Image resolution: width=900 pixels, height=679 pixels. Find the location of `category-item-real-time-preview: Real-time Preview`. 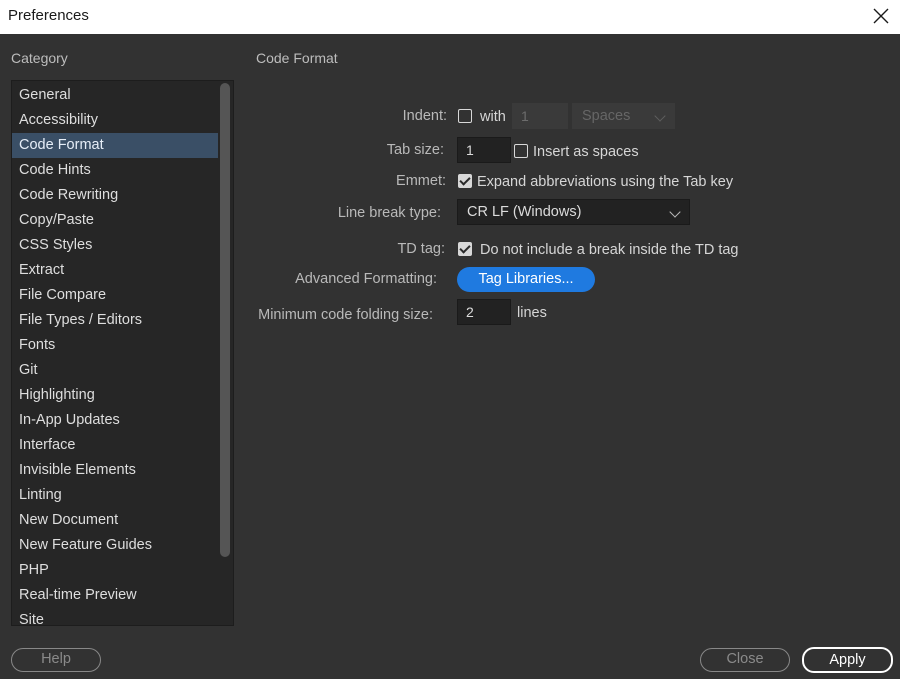

category-item-real-time-preview: Real-time Preview is located at coordinates (115, 595).